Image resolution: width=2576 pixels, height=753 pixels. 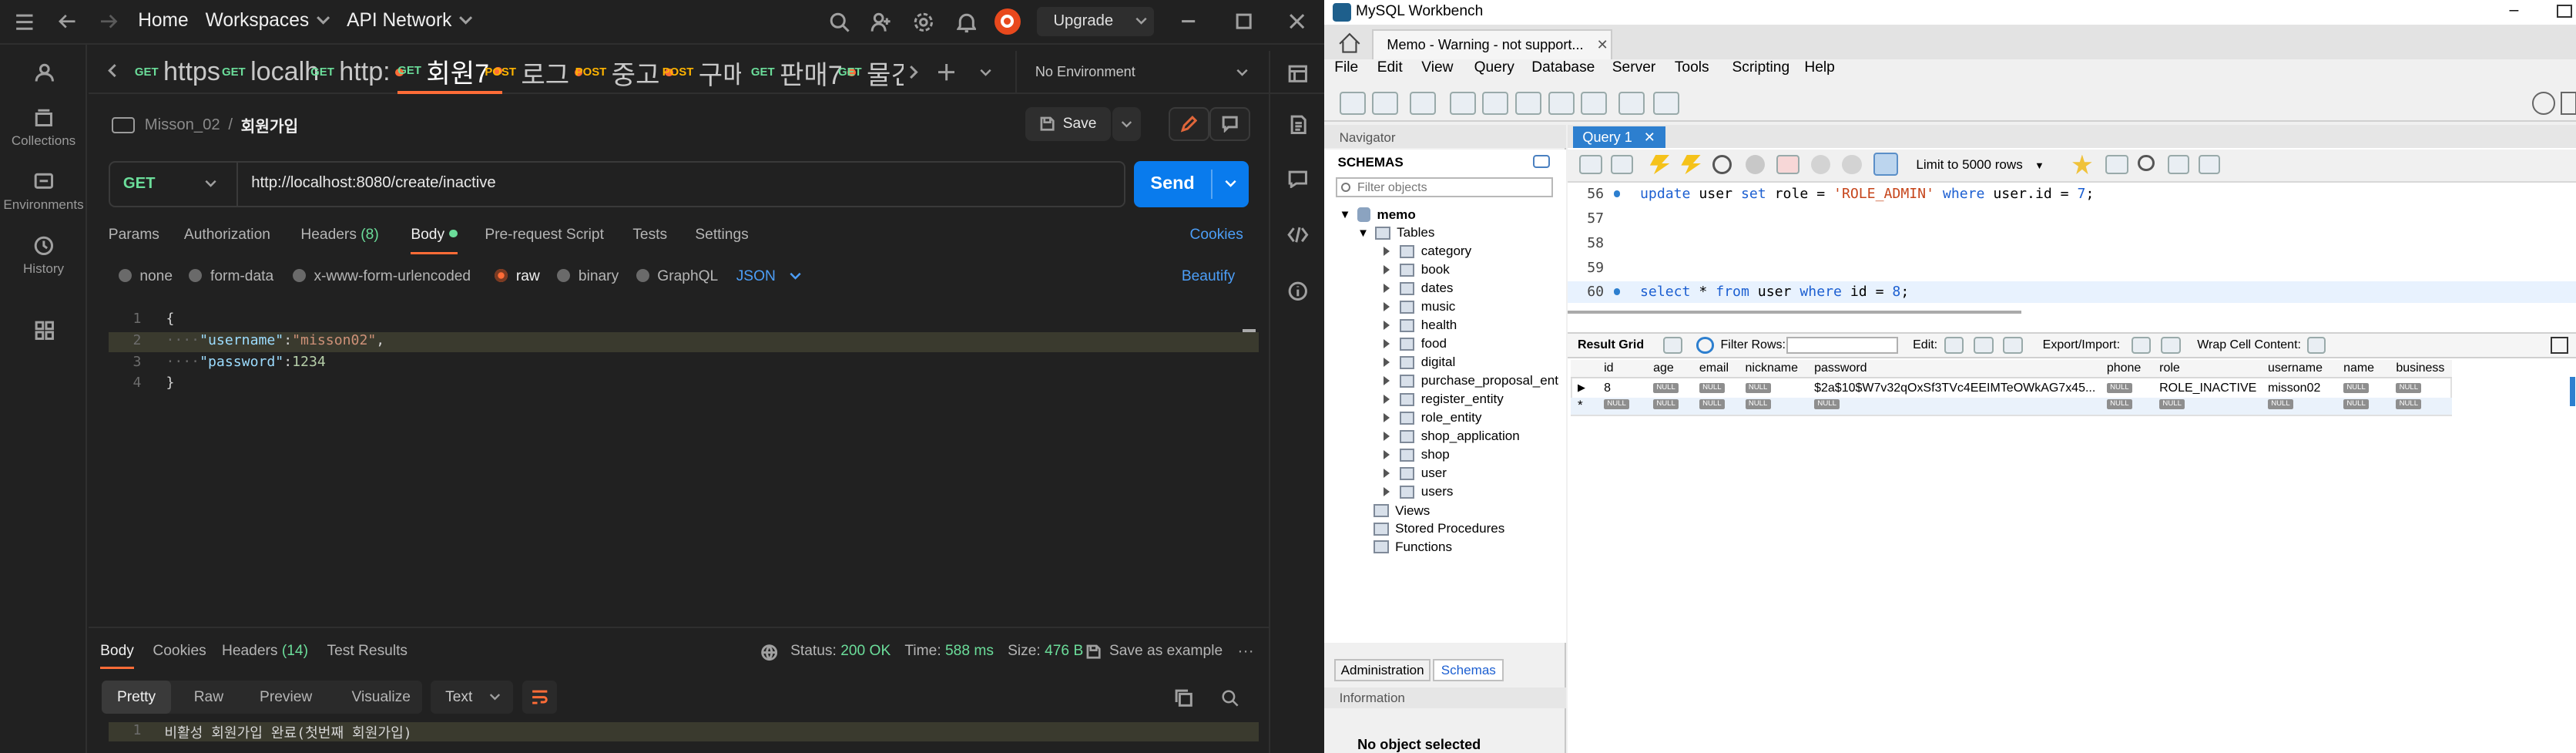 What do you see at coordinates (1772, 368) in the screenshot?
I see `column-header: nickname` at bounding box center [1772, 368].